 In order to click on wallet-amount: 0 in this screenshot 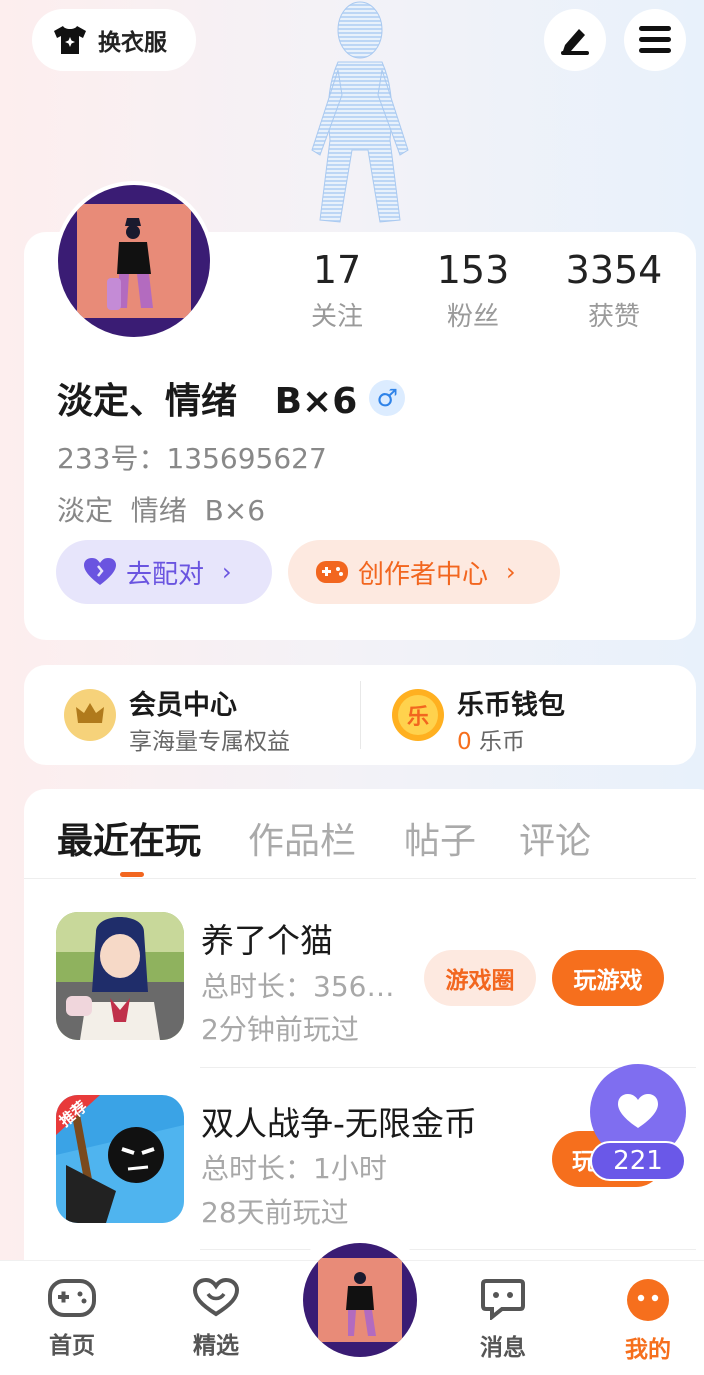, I will do `click(464, 742)`.